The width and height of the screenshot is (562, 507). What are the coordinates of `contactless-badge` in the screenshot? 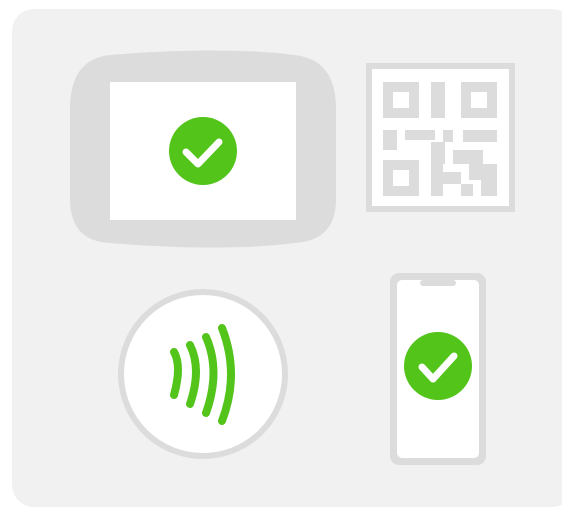 It's located at (203, 374).